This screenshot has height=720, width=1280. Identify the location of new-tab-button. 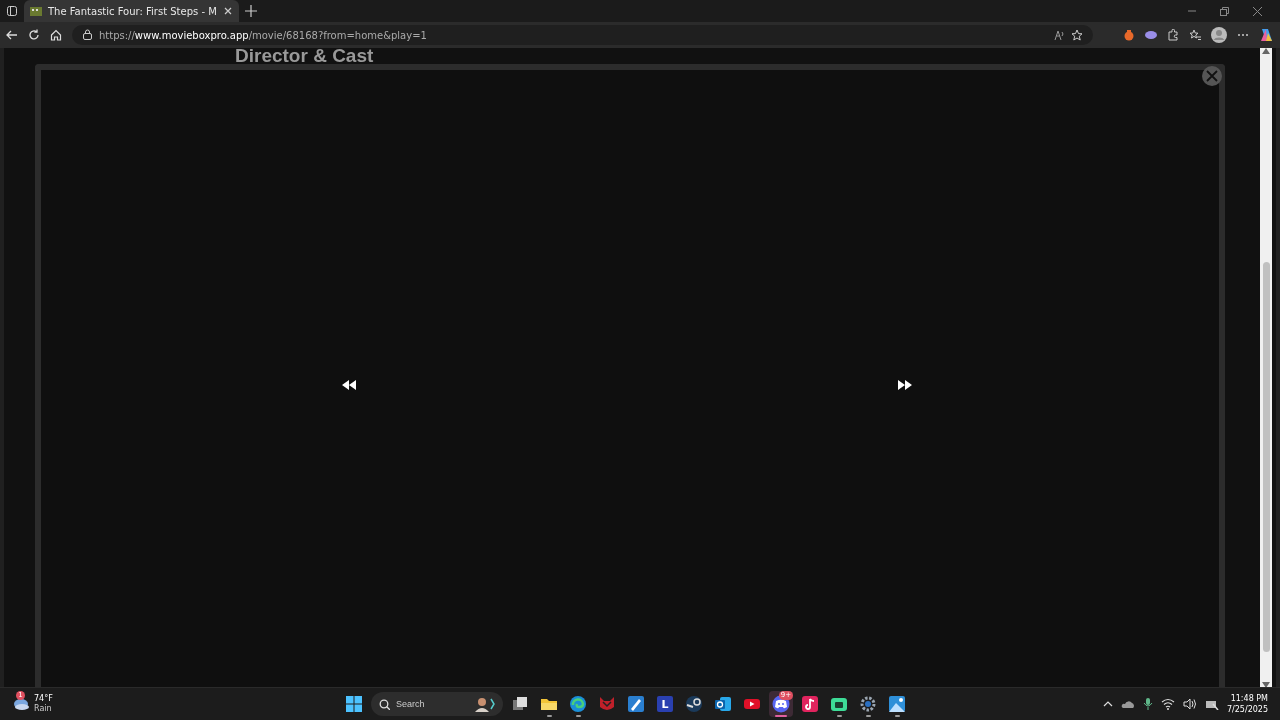
(250, 11).